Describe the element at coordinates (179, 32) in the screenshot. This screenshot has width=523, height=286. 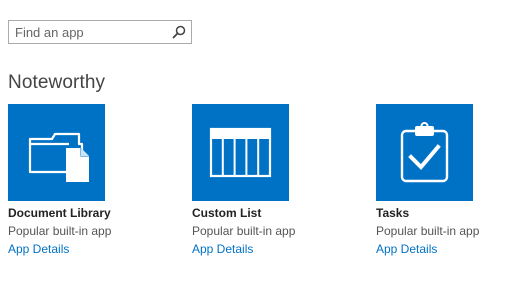
I see `search-icon` at that location.